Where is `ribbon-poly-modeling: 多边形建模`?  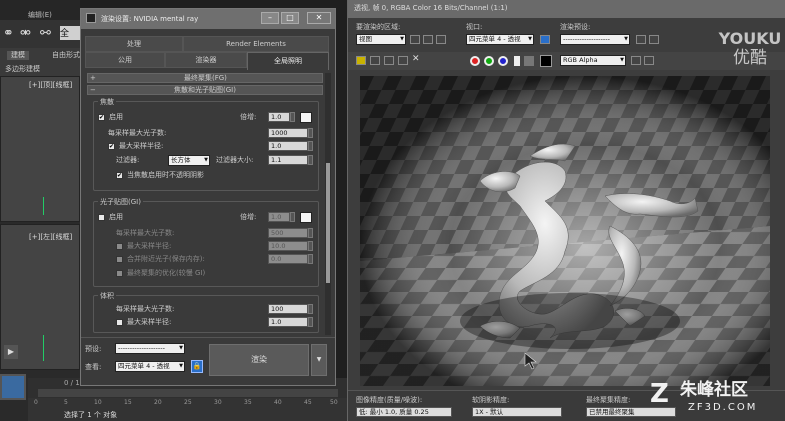 ribbon-poly-modeling: 多边形建模 is located at coordinates (22, 69).